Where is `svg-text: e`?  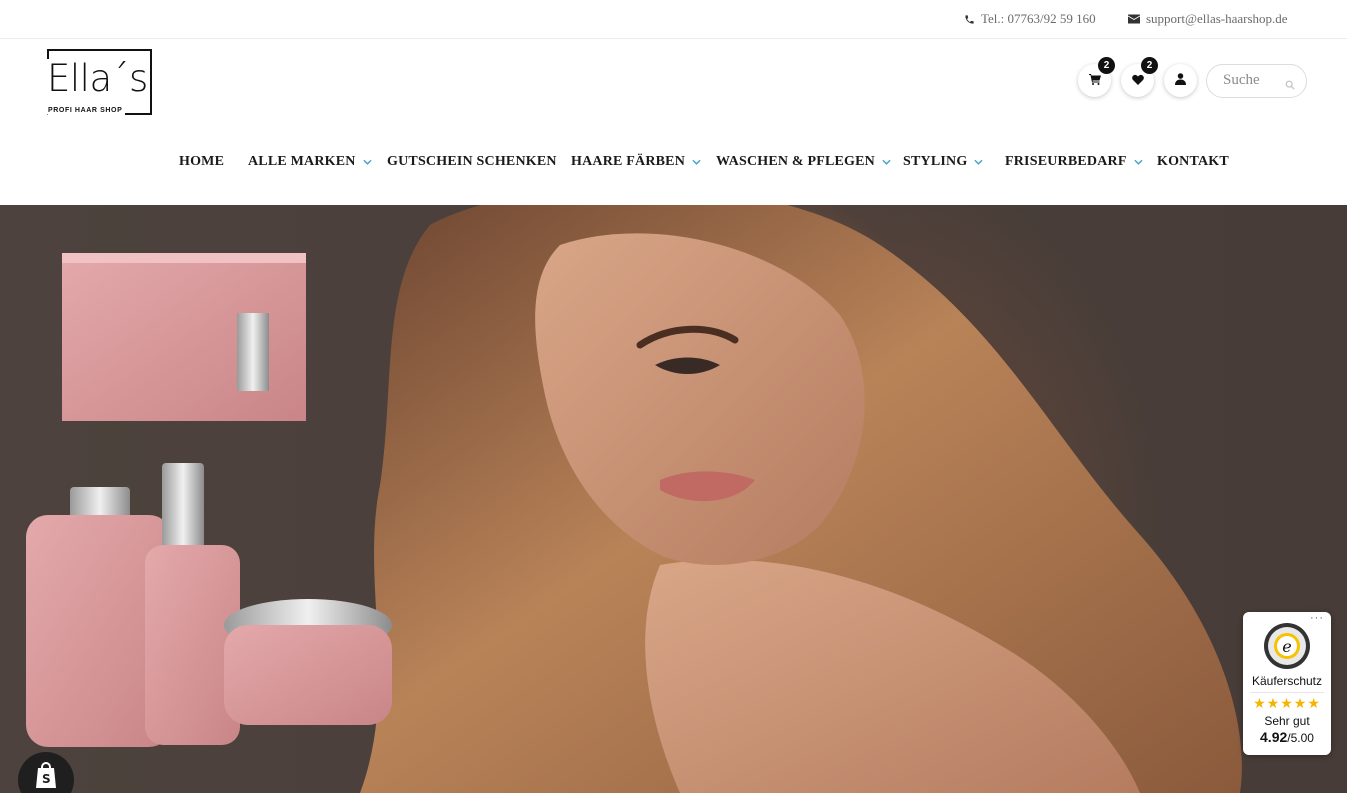 svg-text: e is located at coordinates (1286, 646).